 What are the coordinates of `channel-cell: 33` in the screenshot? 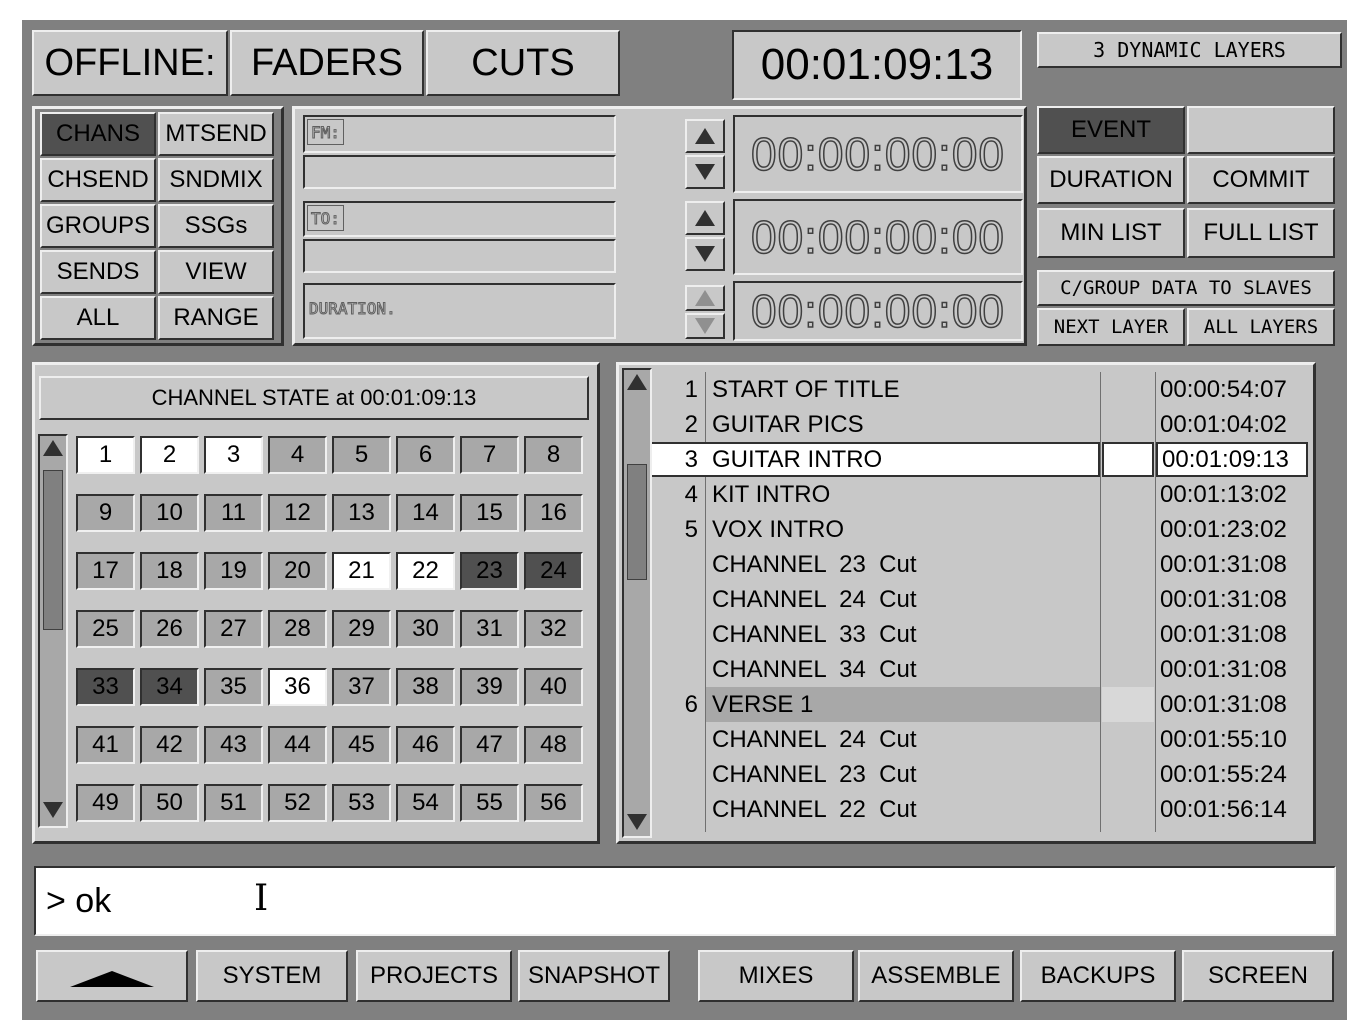 It's located at (105, 687).